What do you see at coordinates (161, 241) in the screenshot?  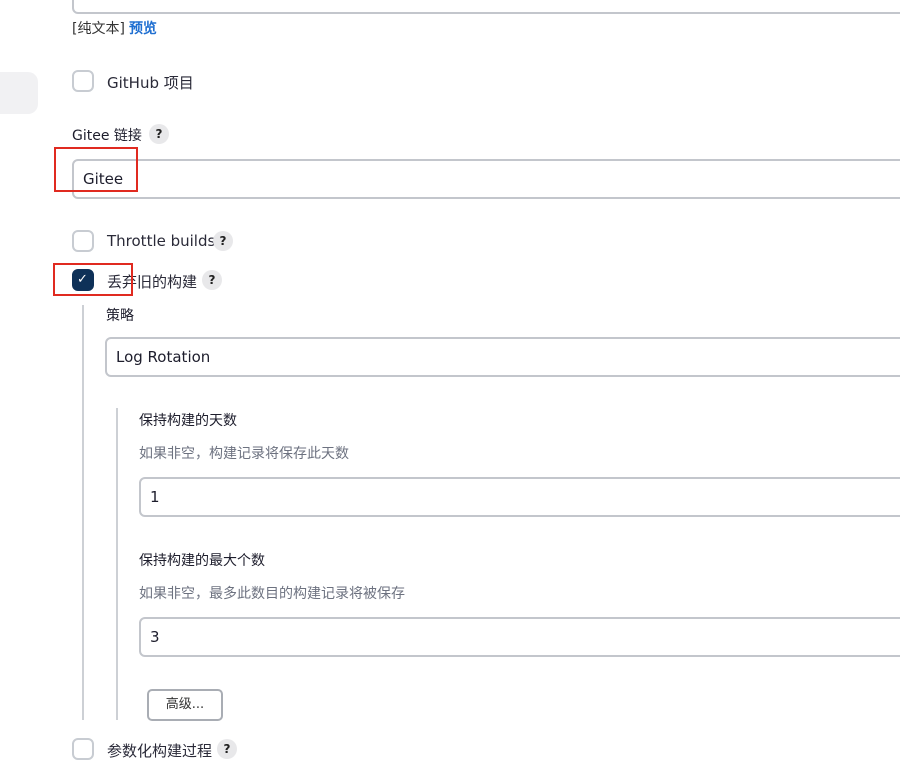 I see `throttle-builds-label: Throttle builds` at bounding box center [161, 241].